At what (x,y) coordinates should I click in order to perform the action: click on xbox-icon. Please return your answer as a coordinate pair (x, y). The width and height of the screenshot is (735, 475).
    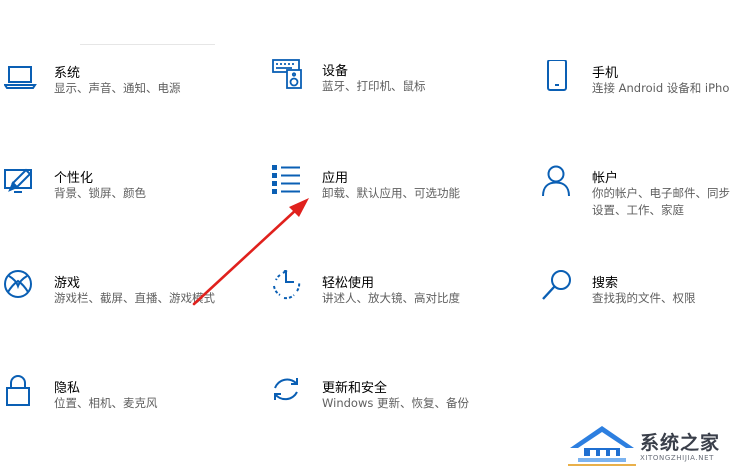
    Looking at the image, I should click on (22, 288).